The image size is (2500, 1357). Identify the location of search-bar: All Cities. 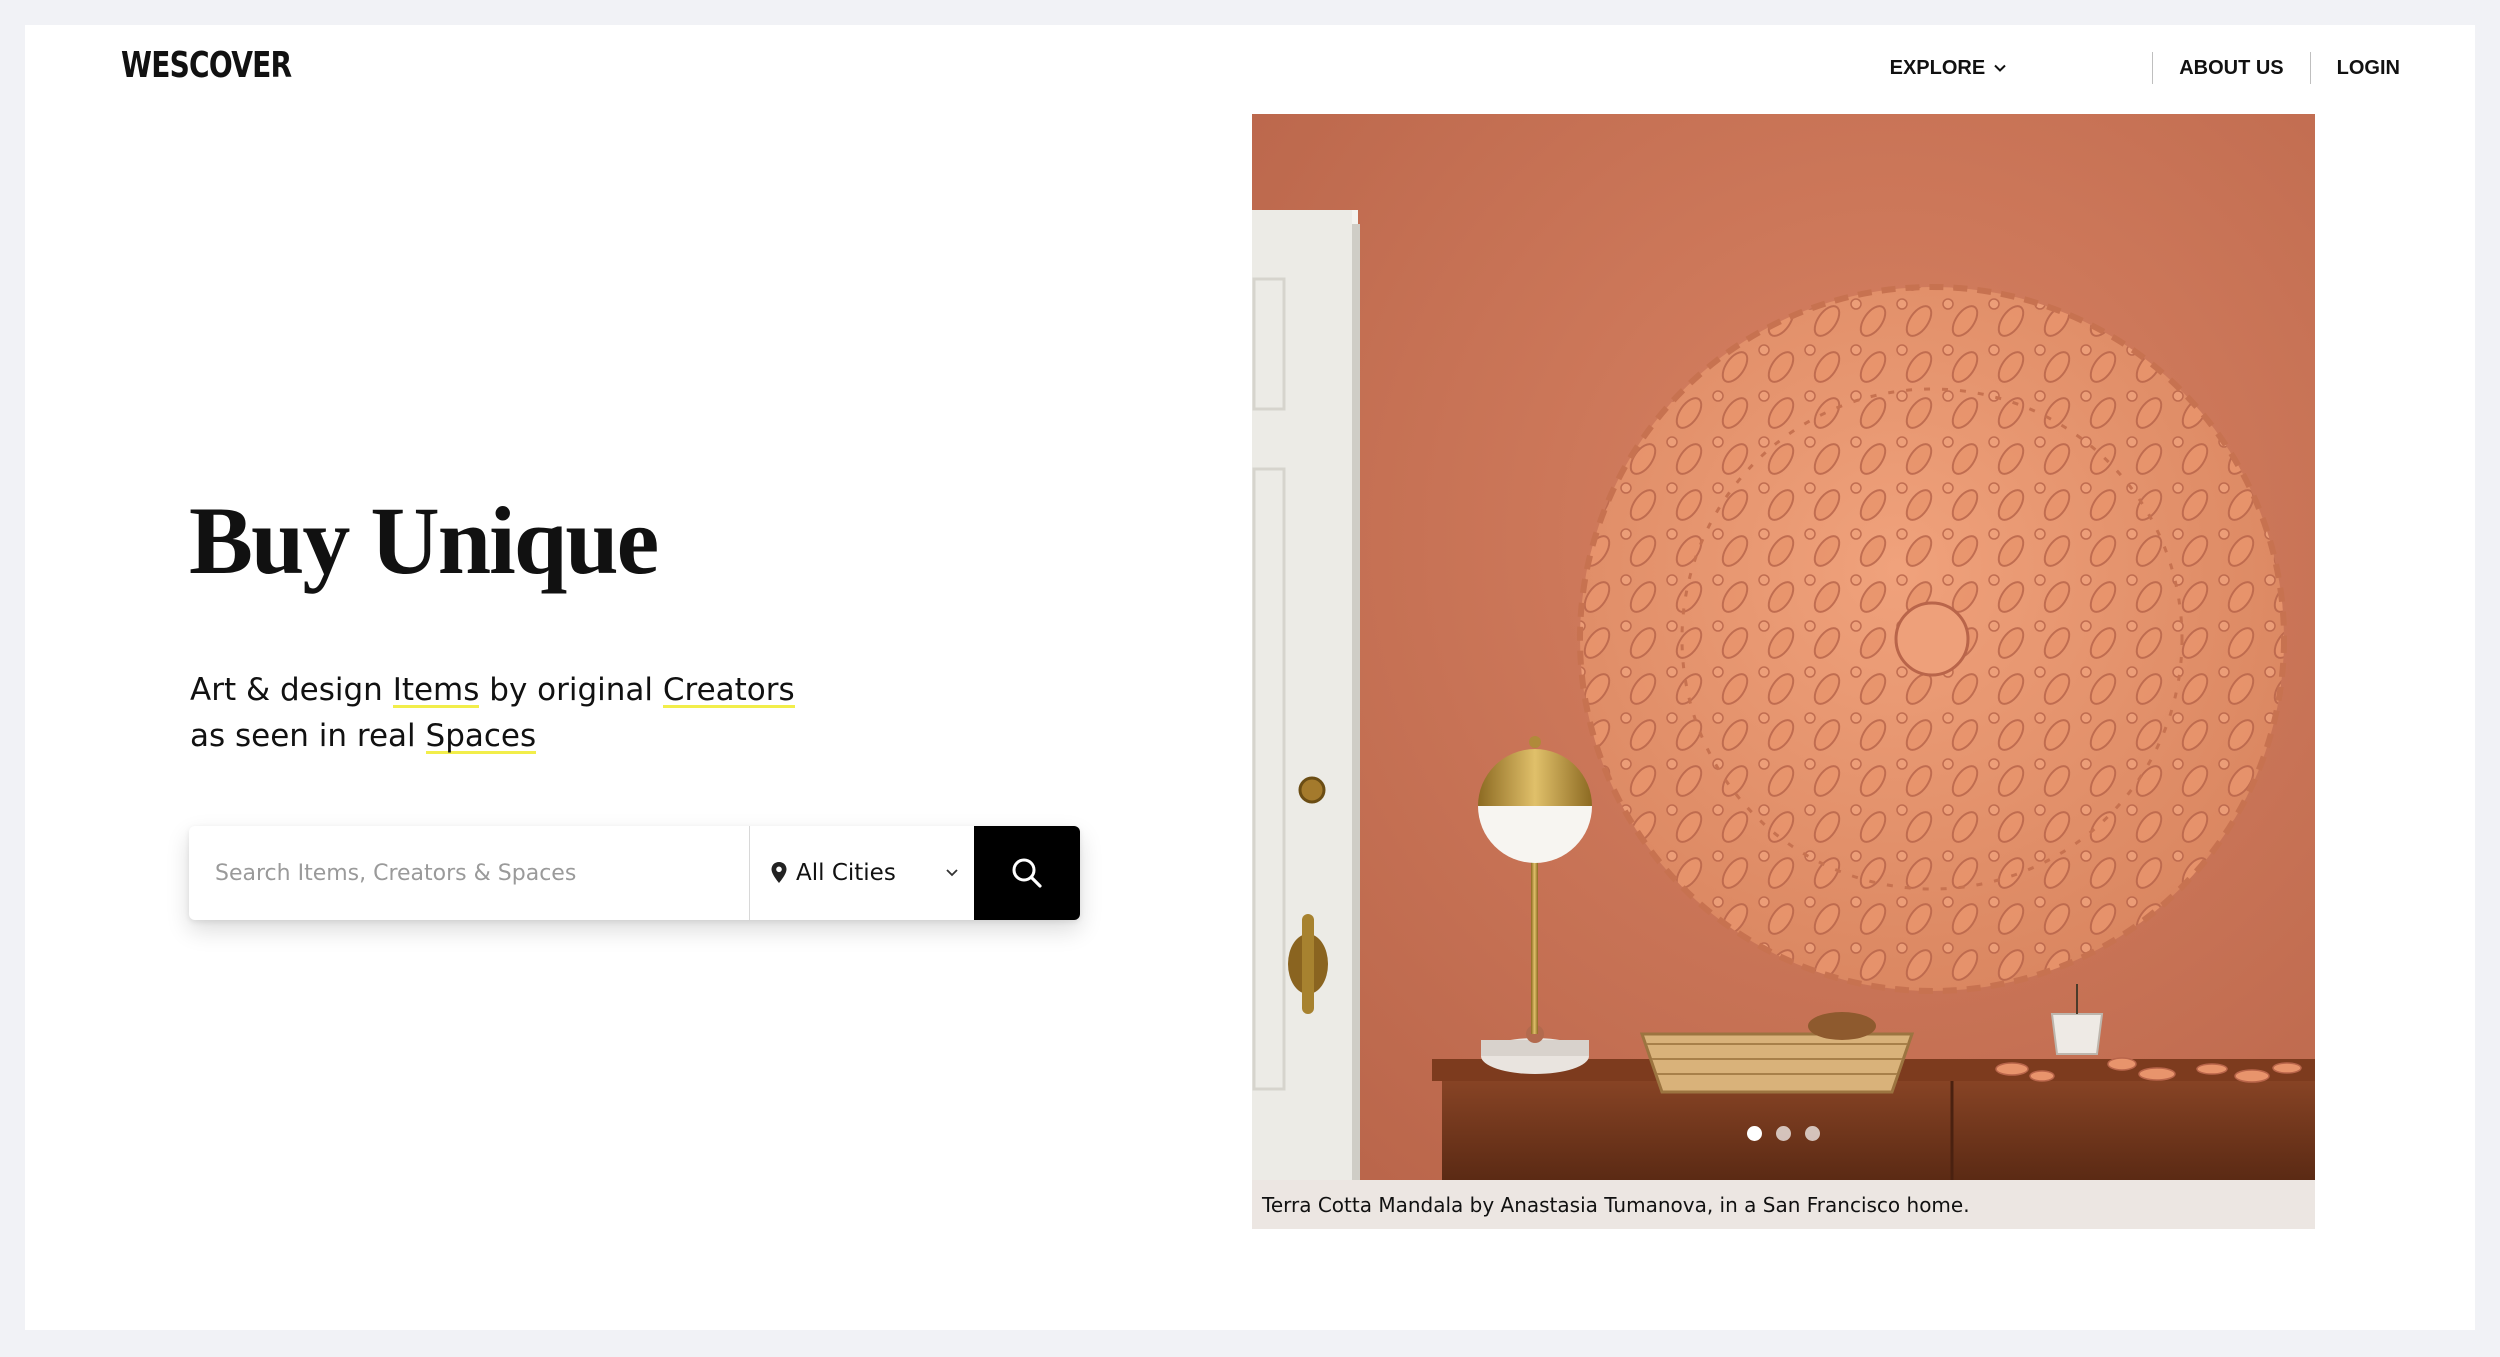
(634, 873).